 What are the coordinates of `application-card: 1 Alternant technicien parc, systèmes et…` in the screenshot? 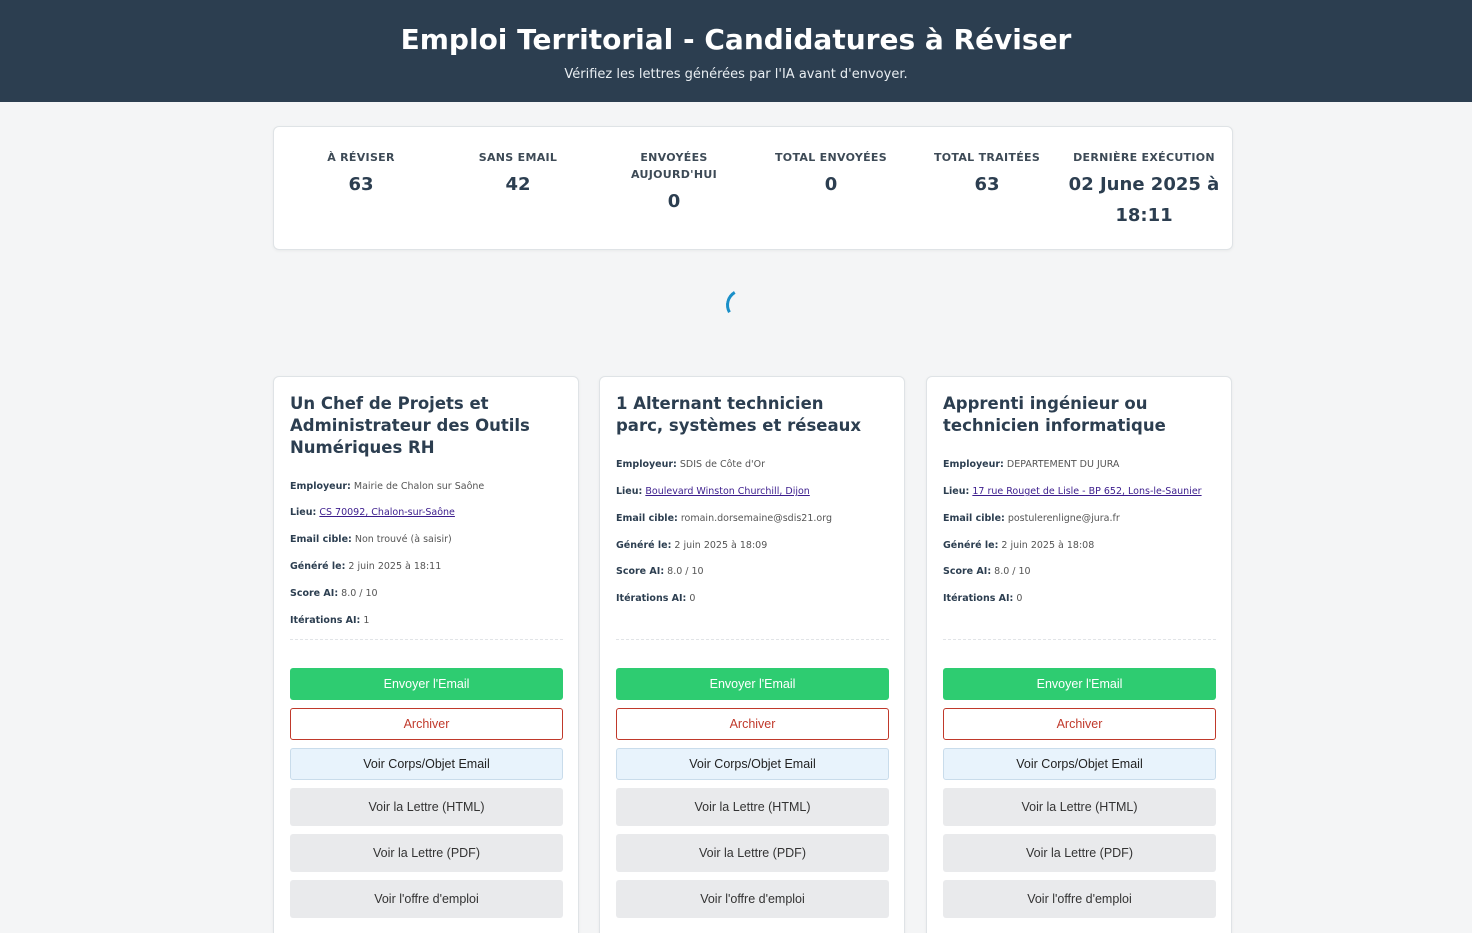 It's located at (752, 654).